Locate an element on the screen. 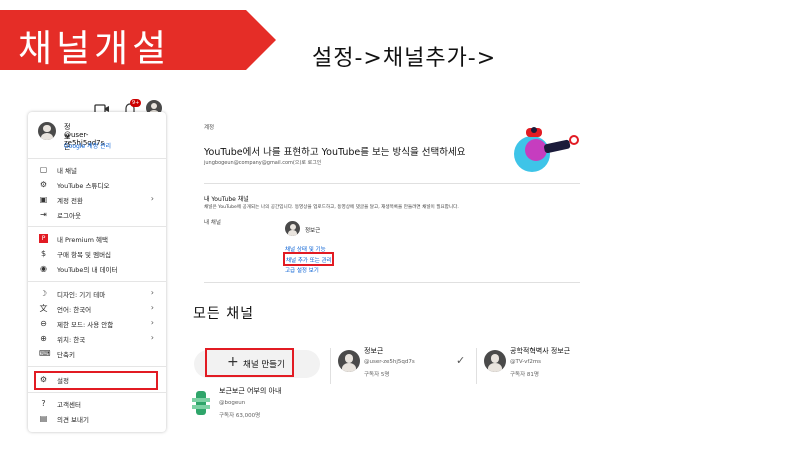 This screenshot has width=800, height=450. menu-item-premium: P내 Premium 혜택 is located at coordinates (97, 239).